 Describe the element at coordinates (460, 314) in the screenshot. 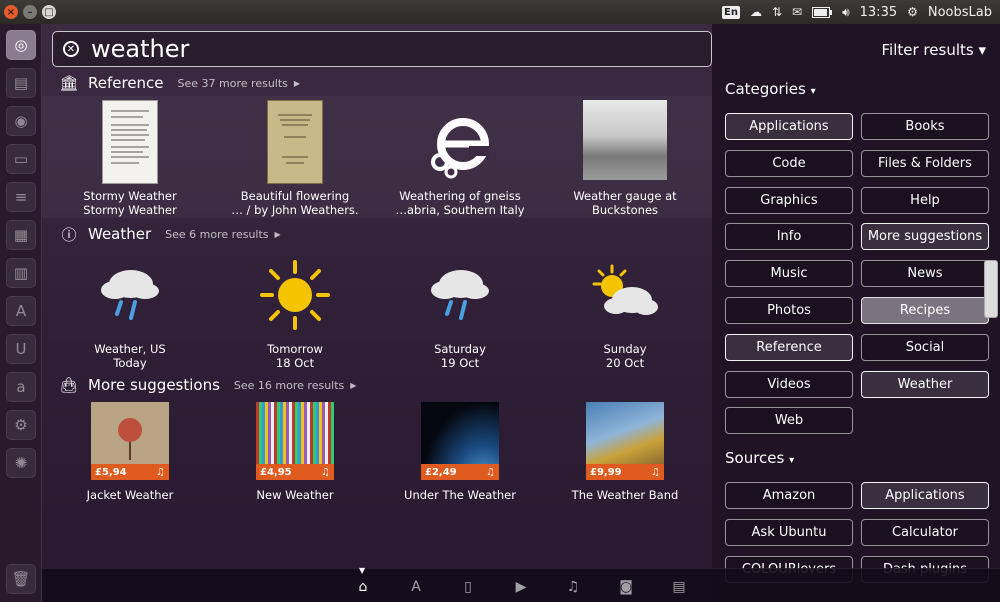

I see `weather-tile: Saturday 19 Oct` at that location.